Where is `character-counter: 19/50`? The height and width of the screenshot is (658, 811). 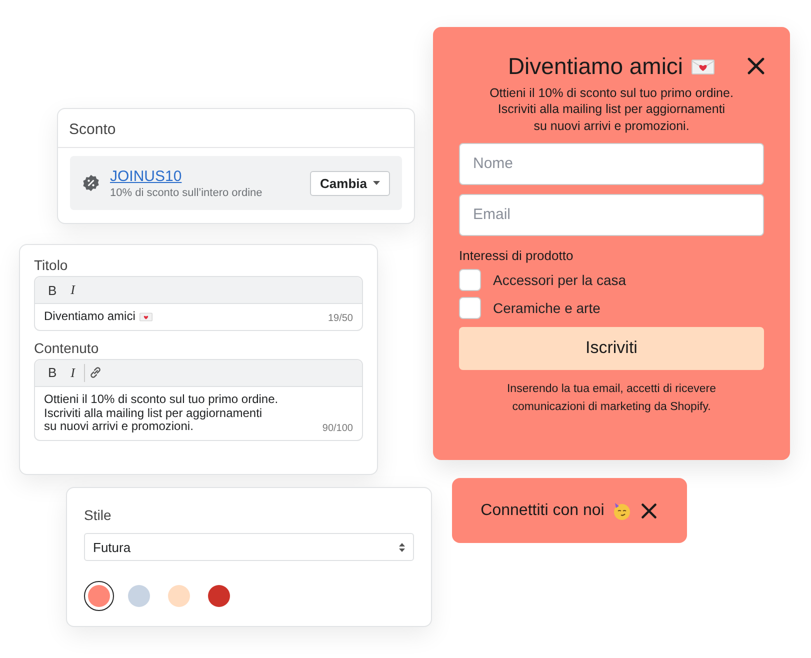 character-counter: 19/50 is located at coordinates (340, 318).